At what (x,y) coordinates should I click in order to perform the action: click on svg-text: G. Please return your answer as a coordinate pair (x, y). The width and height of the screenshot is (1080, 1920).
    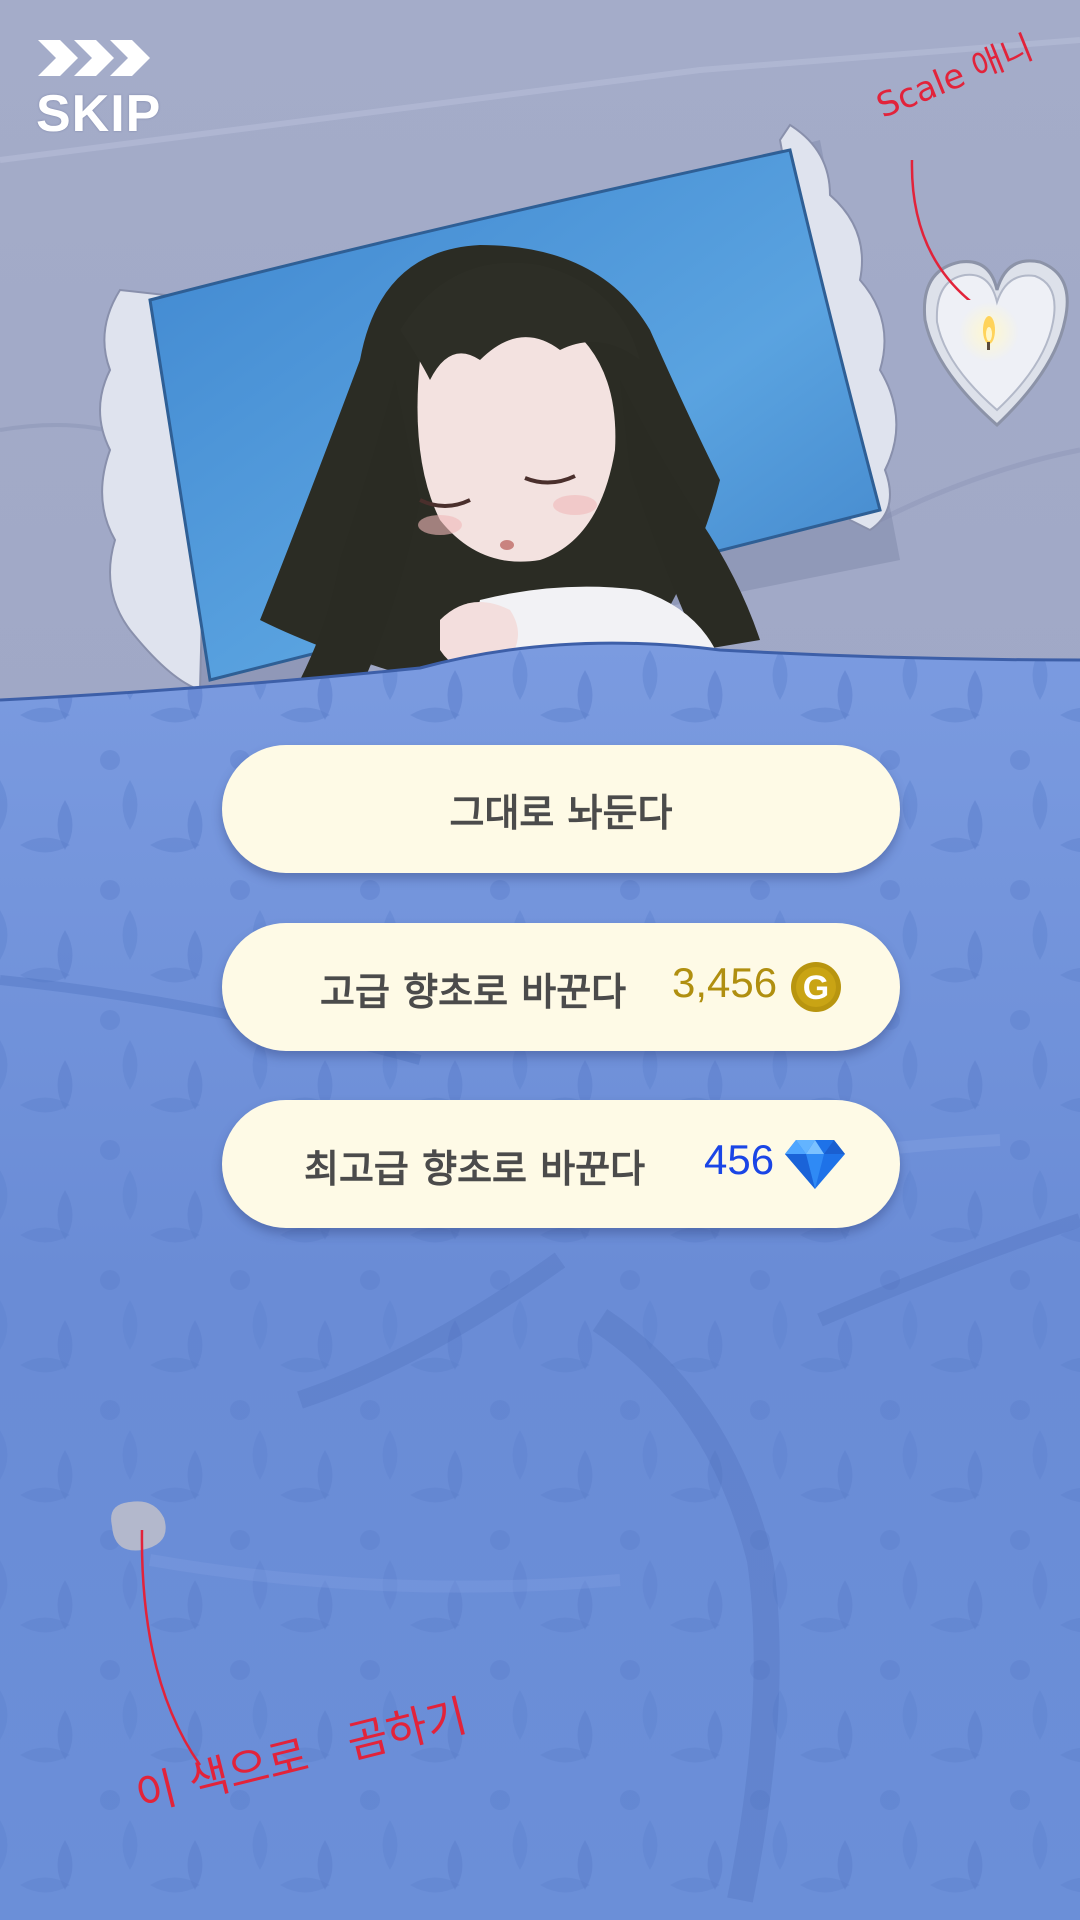
    Looking at the image, I should click on (816, 988).